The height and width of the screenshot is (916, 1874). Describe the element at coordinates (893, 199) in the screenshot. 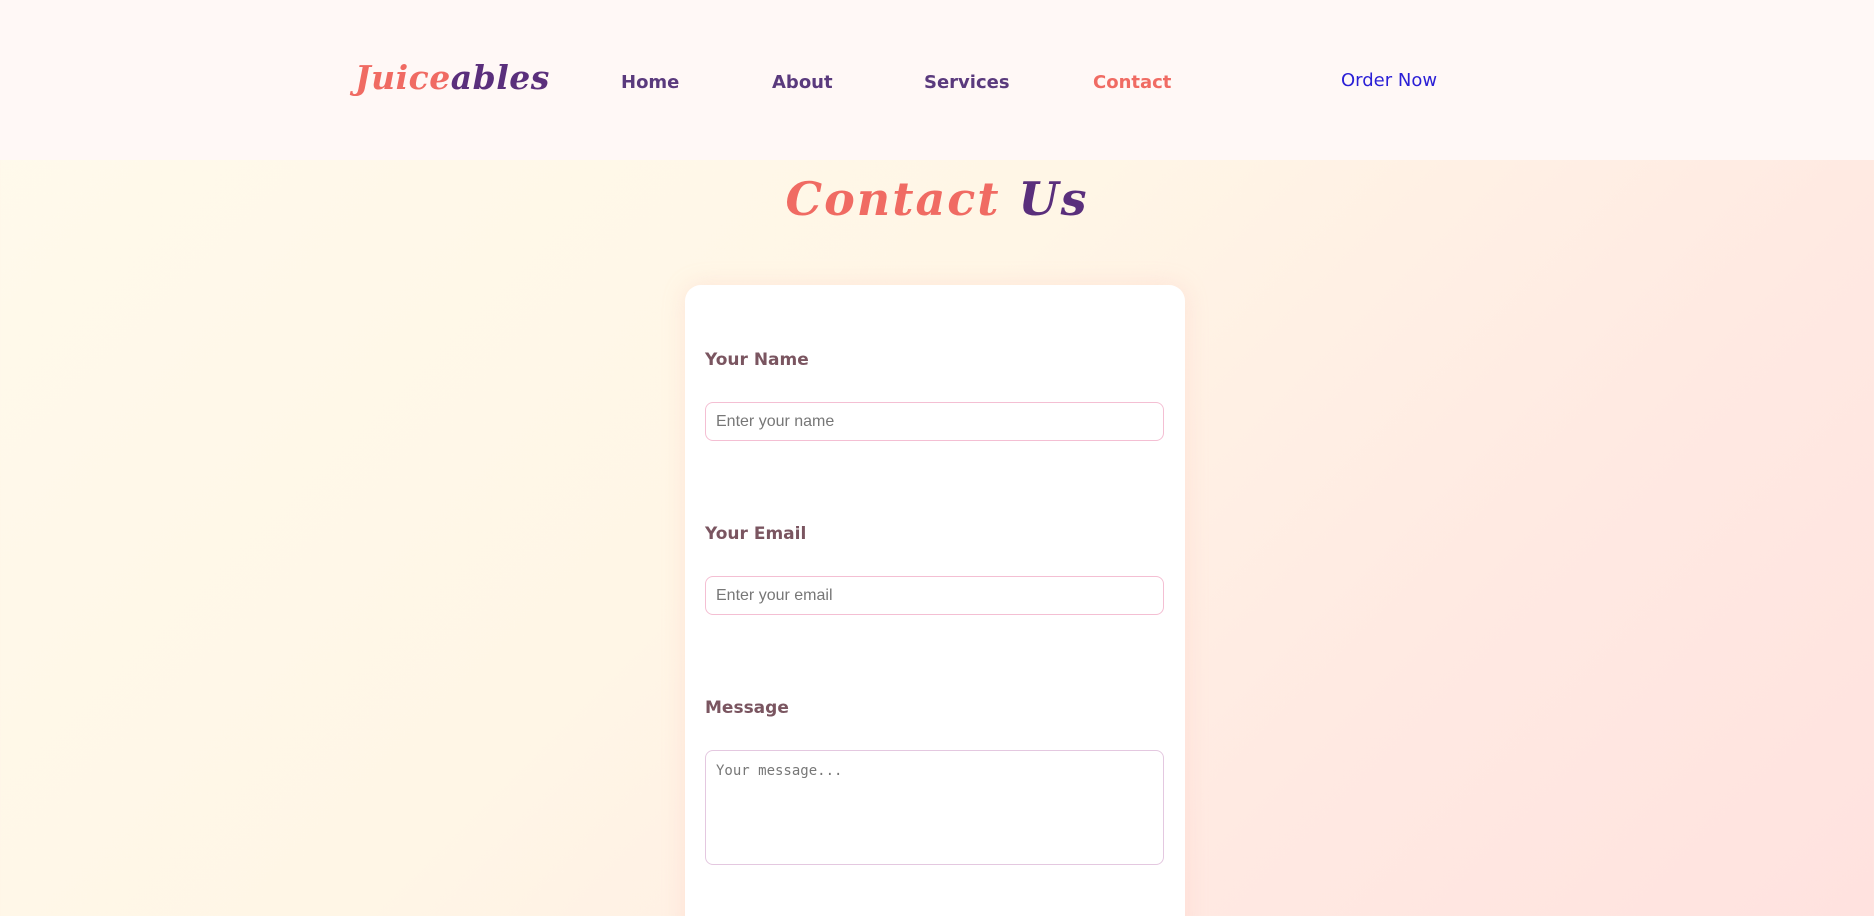

I see `page-title-contact: Contact` at that location.